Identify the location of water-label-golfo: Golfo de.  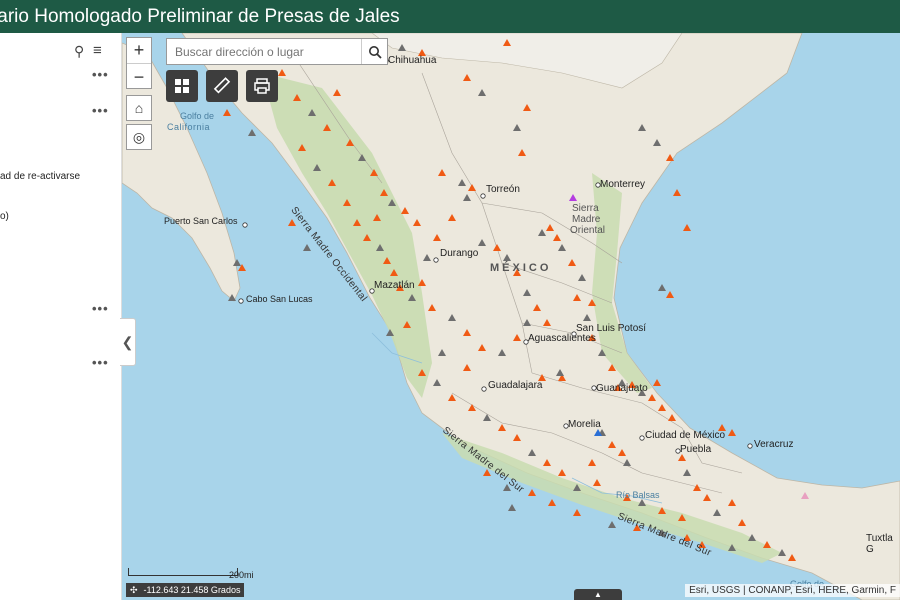
(197, 116).